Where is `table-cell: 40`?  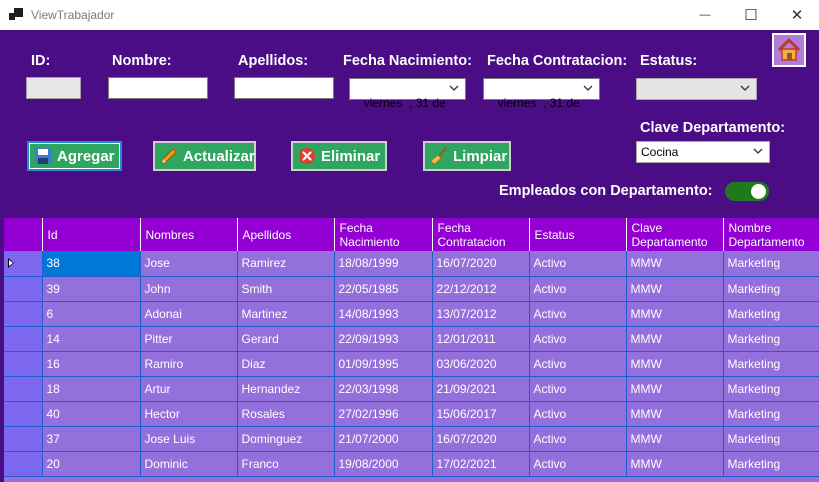 table-cell: 40 is located at coordinates (91, 414).